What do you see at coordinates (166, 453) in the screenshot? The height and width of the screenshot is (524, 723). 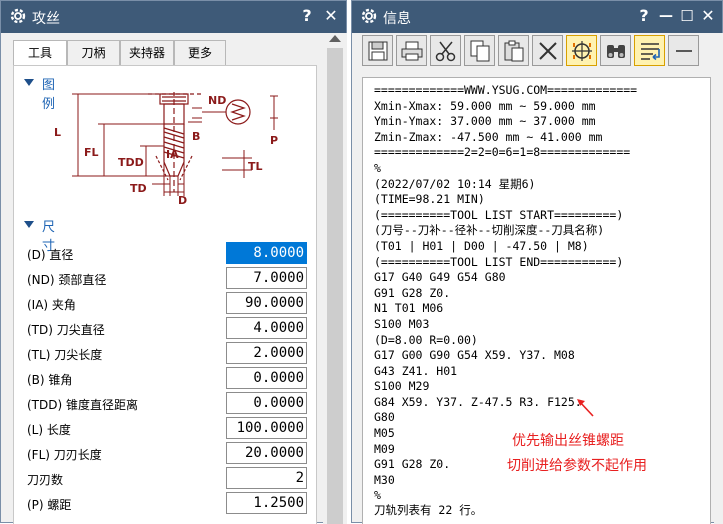 I see `param-row: (FL) 刀刃长度 20.0000` at bounding box center [166, 453].